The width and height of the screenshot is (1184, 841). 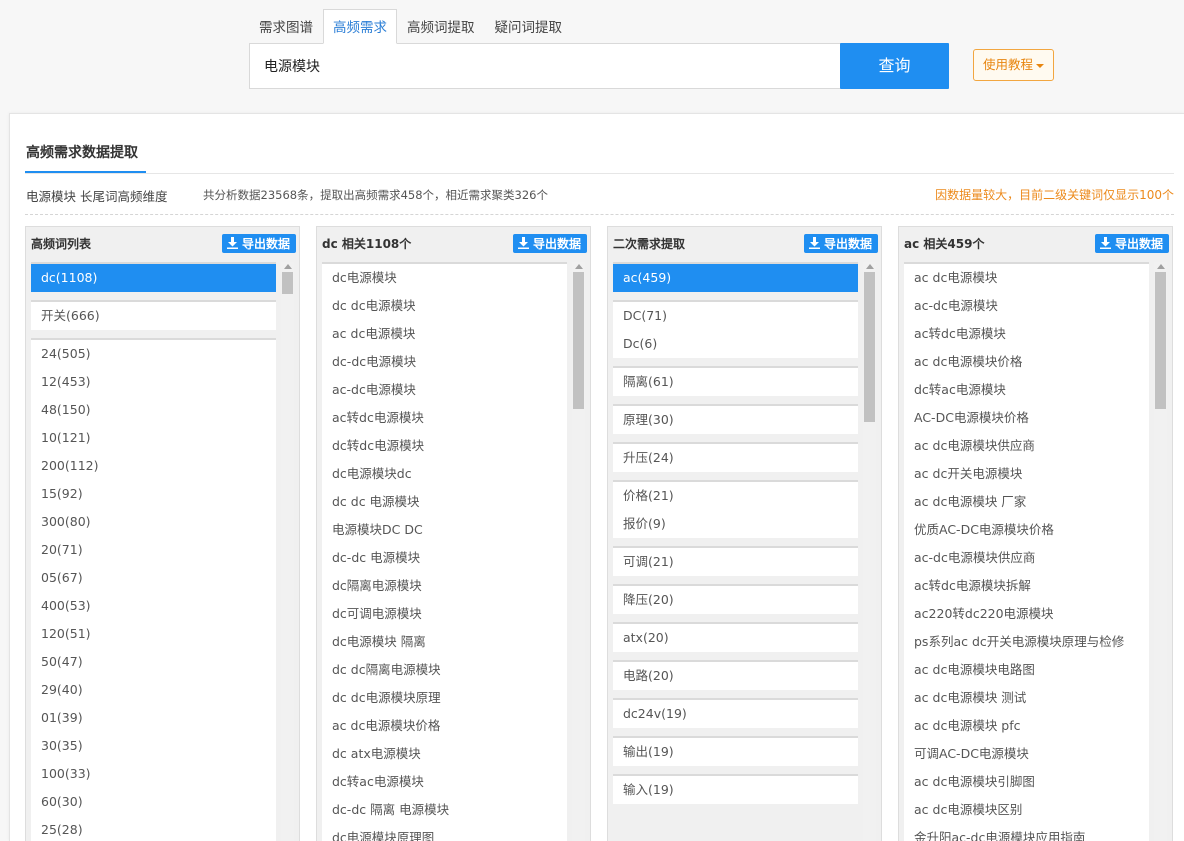 I want to click on list-item: dc转dc电源模块, so click(x=444, y=446).